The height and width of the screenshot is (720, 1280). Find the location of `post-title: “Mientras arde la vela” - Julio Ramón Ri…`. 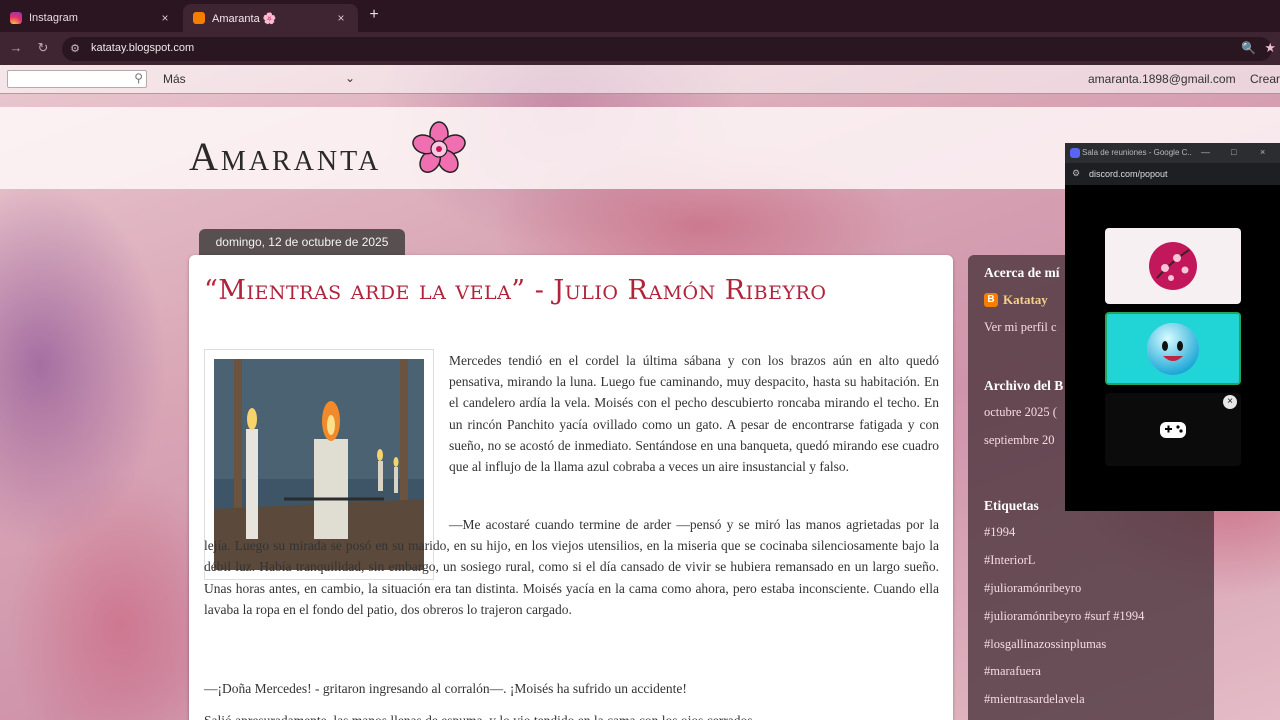

post-title: “Mientras arde la vela” - Julio Ramón Ri… is located at coordinates (515, 290).